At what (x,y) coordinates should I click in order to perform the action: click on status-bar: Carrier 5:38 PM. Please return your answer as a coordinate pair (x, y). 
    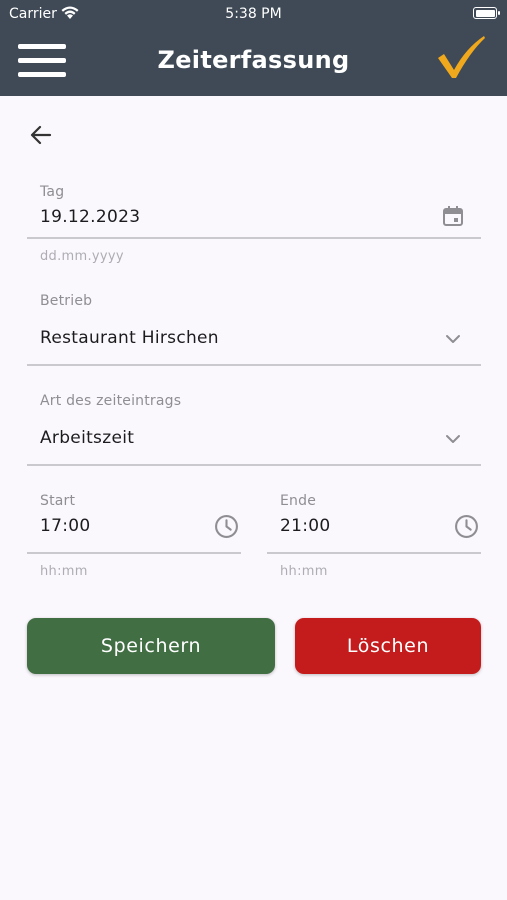
    Looking at the image, I should click on (253, 14).